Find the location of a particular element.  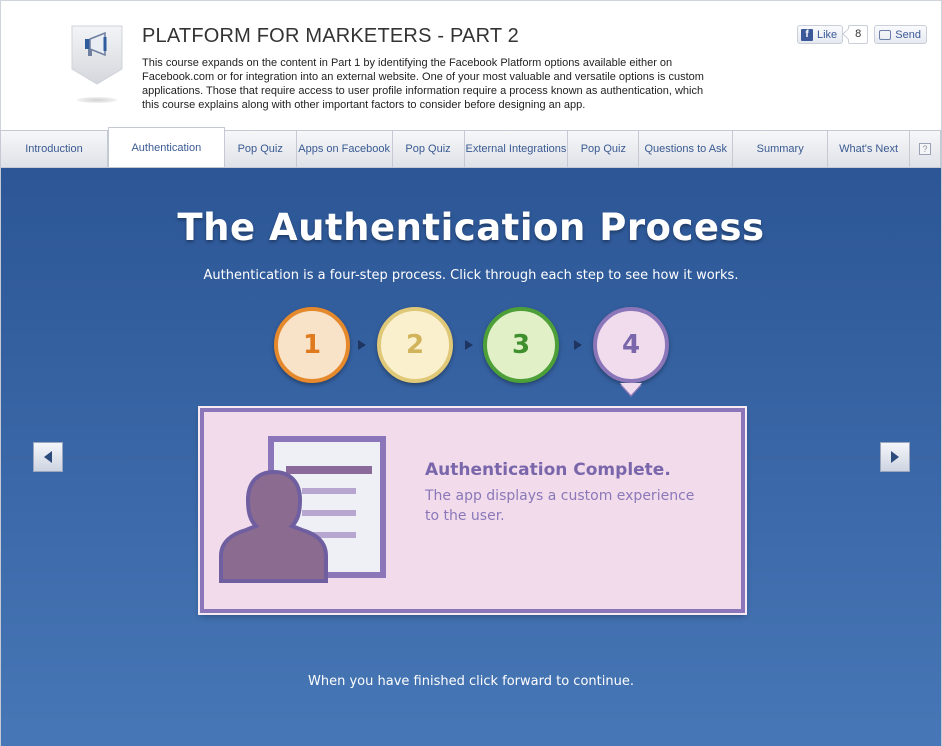

facebook-like-button: f Like is located at coordinates (820, 34).